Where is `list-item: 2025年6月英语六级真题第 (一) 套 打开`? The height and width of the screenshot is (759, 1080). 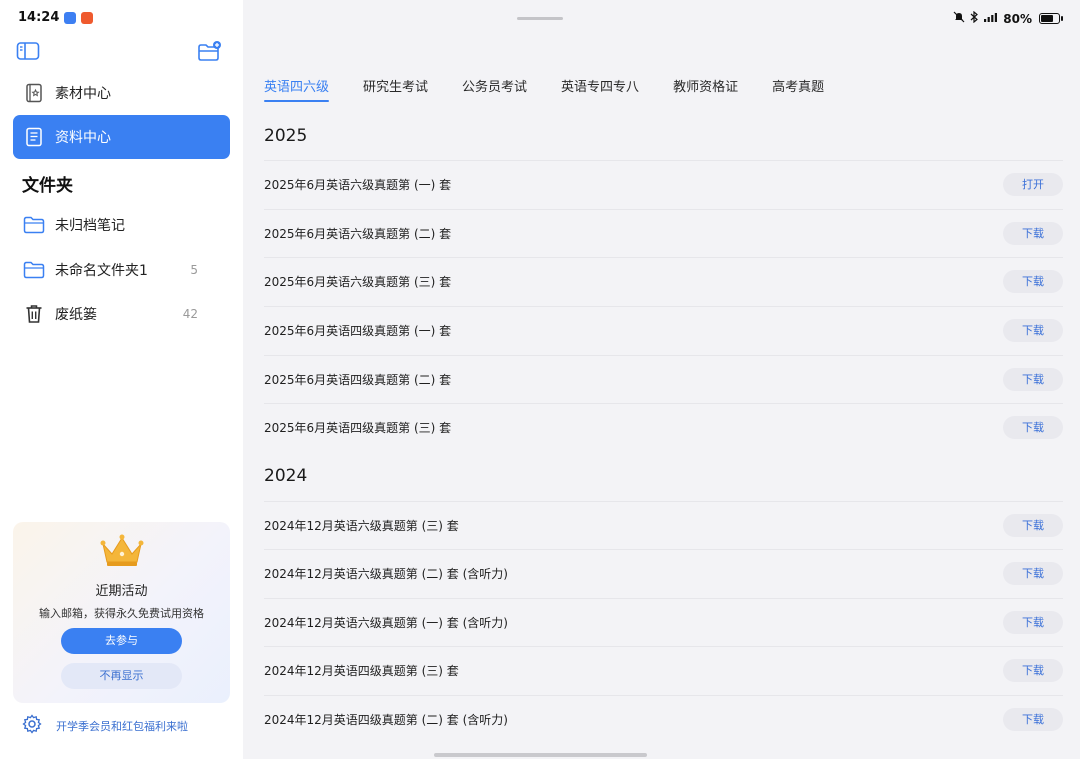
list-item: 2025年6月英语六级真题第 (一) 套 打开 is located at coordinates (663, 184).